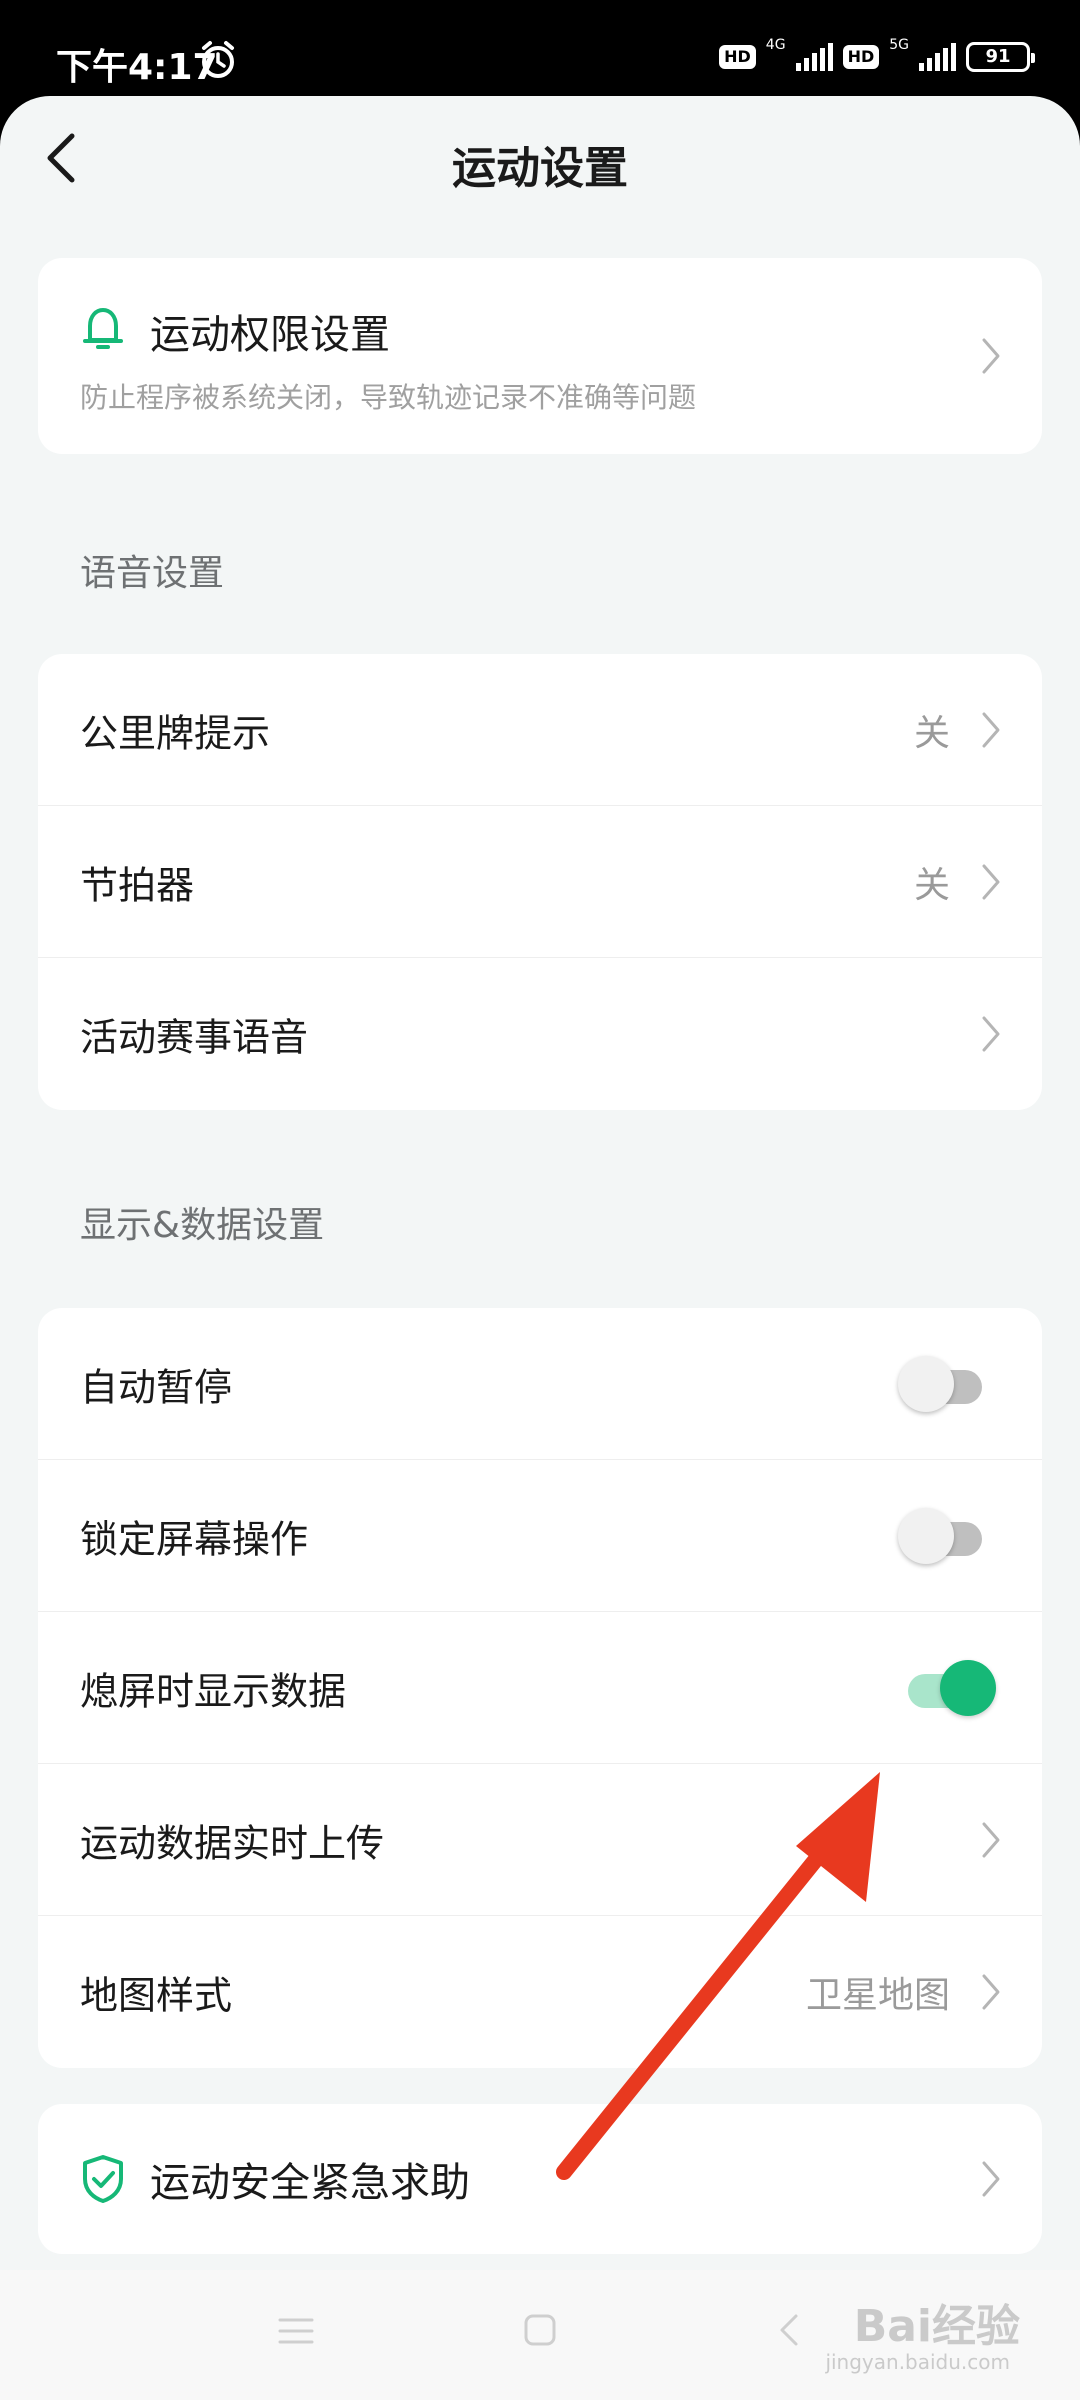  I want to click on permission-title: 运动权限设置, so click(270, 335).